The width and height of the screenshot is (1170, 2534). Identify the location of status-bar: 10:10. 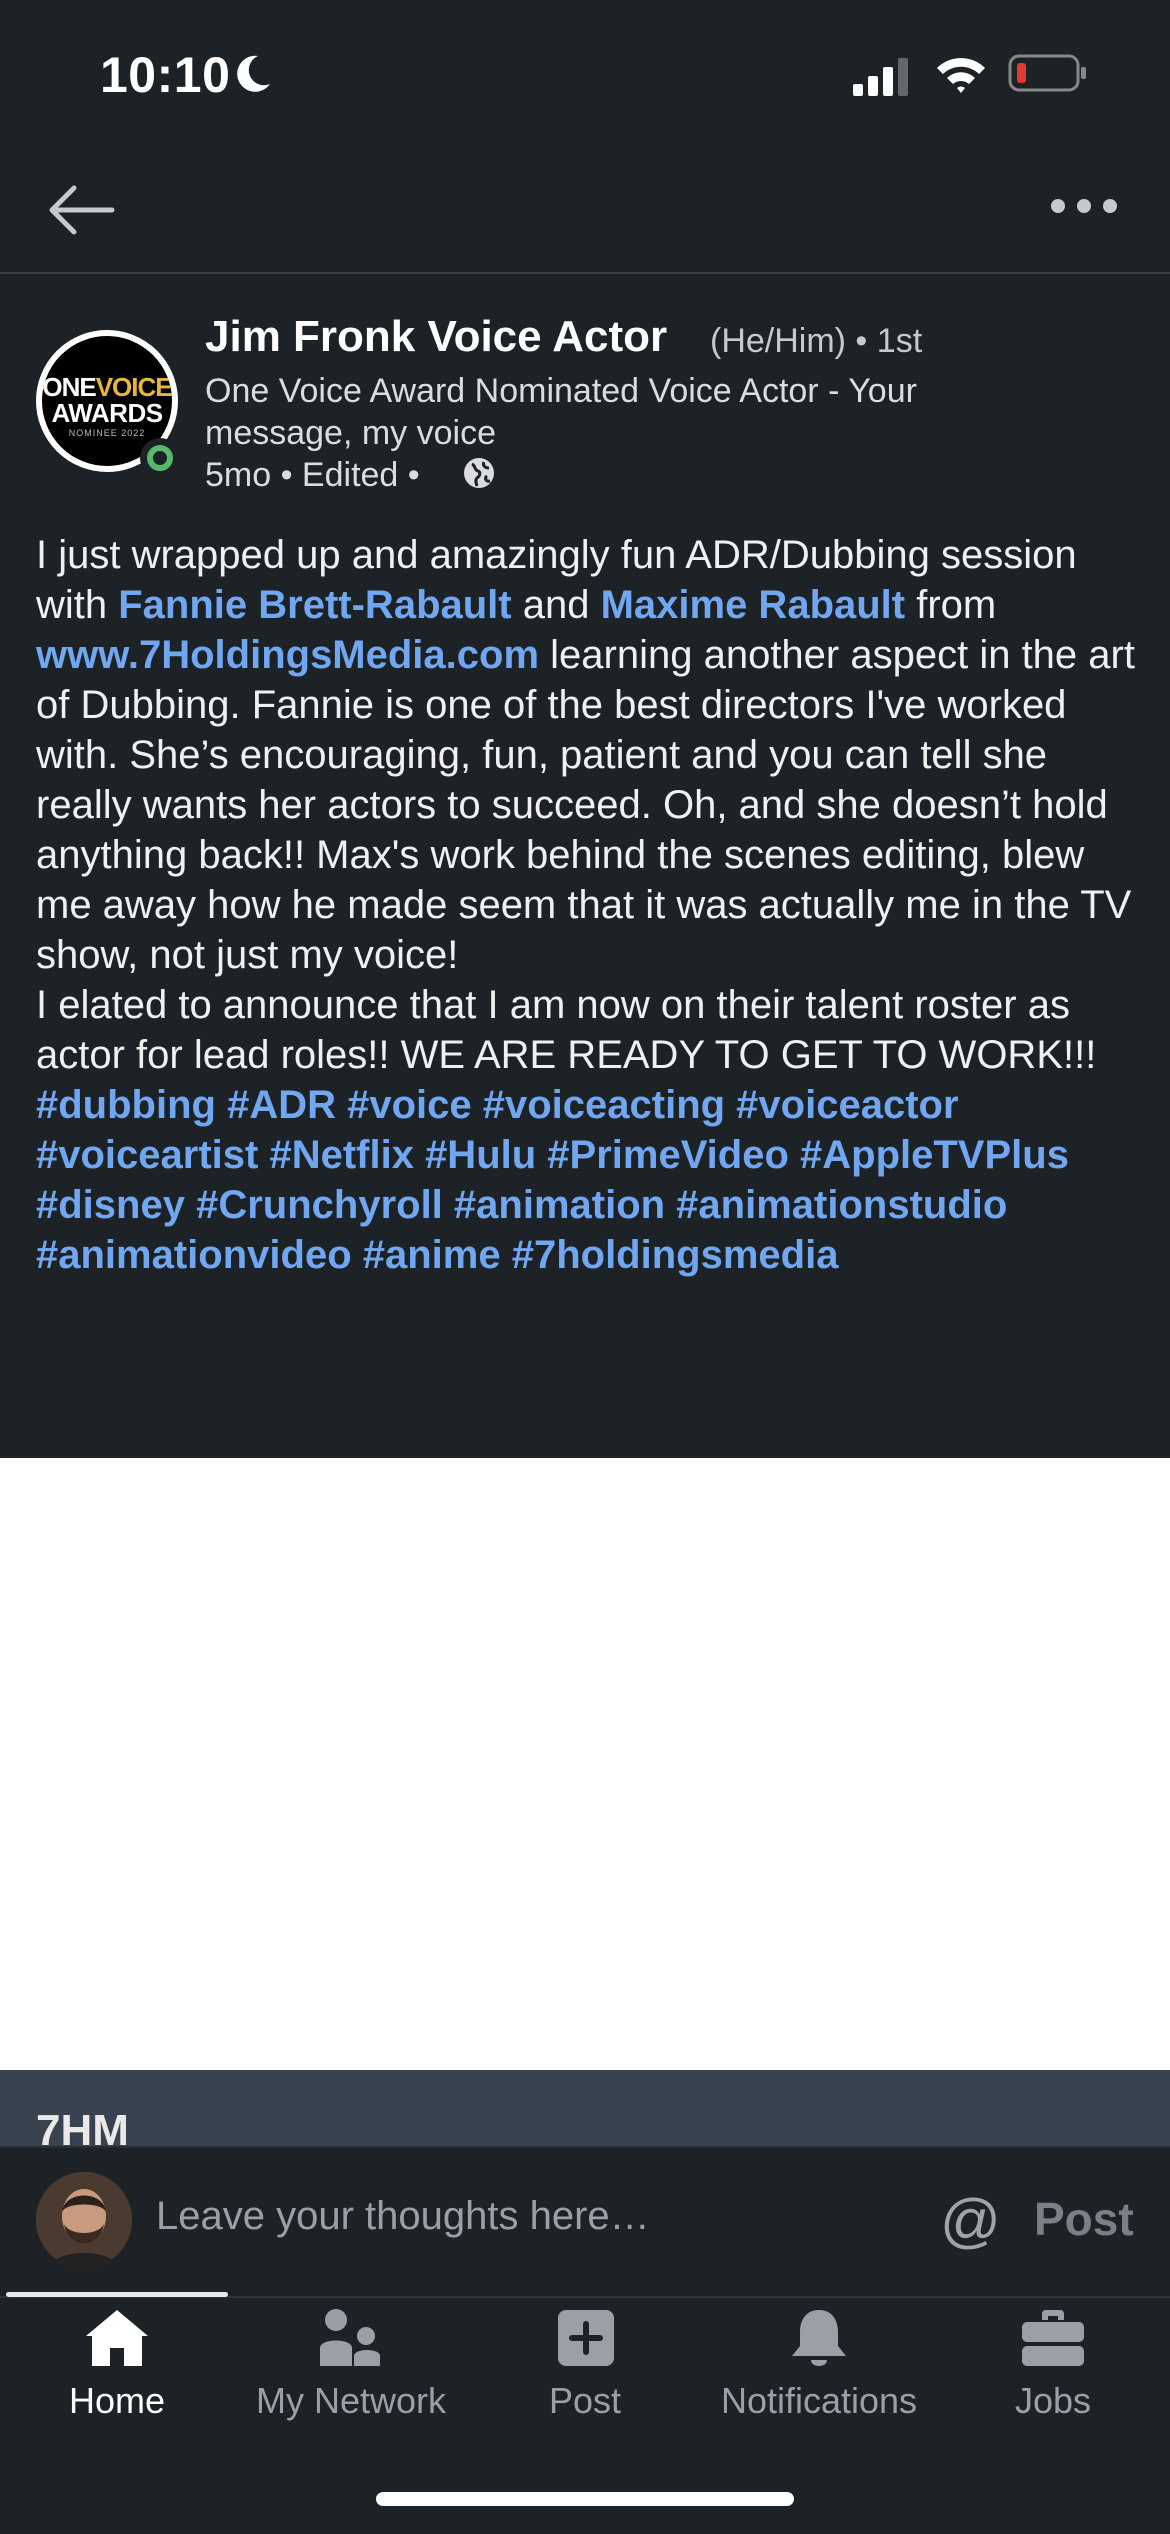
(585, 75).